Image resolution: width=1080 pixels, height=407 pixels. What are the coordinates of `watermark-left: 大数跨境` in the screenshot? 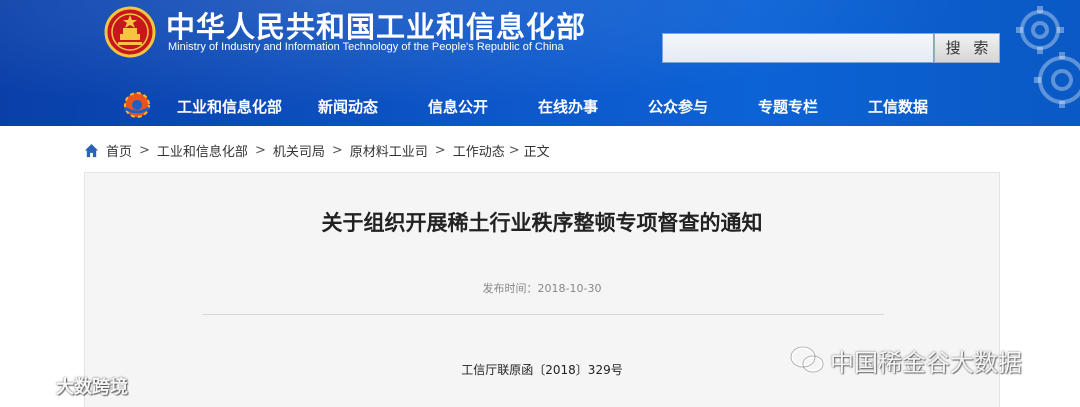 It's located at (69, 386).